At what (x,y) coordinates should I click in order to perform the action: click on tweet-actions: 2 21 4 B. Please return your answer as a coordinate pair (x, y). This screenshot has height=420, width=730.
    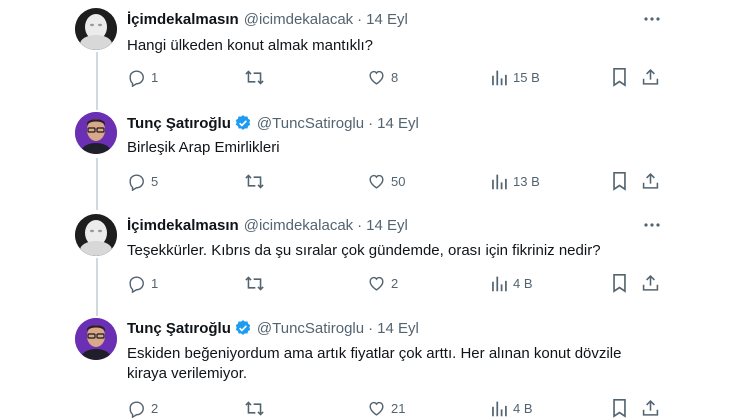
    Looking at the image, I should click on (397, 408).